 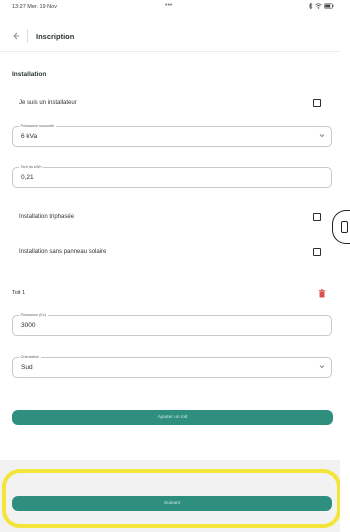 What do you see at coordinates (37, 126) in the screenshot?
I see `field-label: Puissance souscrite` at bounding box center [37, 126].